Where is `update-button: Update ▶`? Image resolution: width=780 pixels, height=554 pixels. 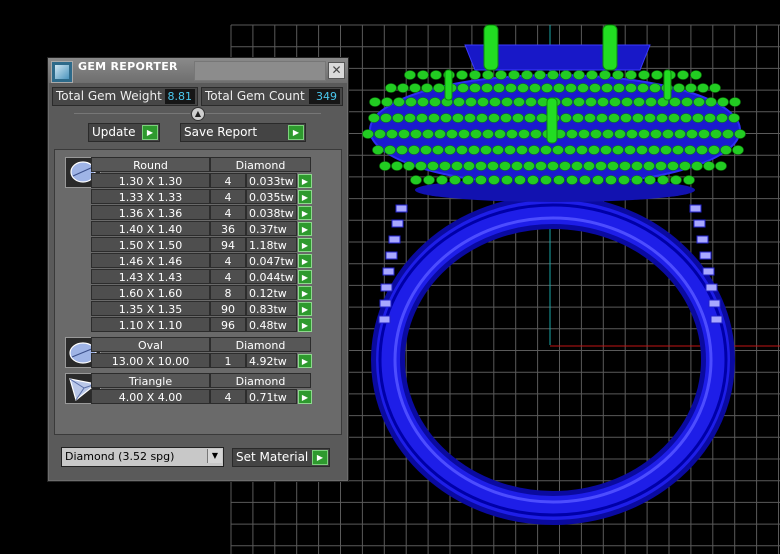
update-button: Update ▶ is located at coordinates (124, 132).